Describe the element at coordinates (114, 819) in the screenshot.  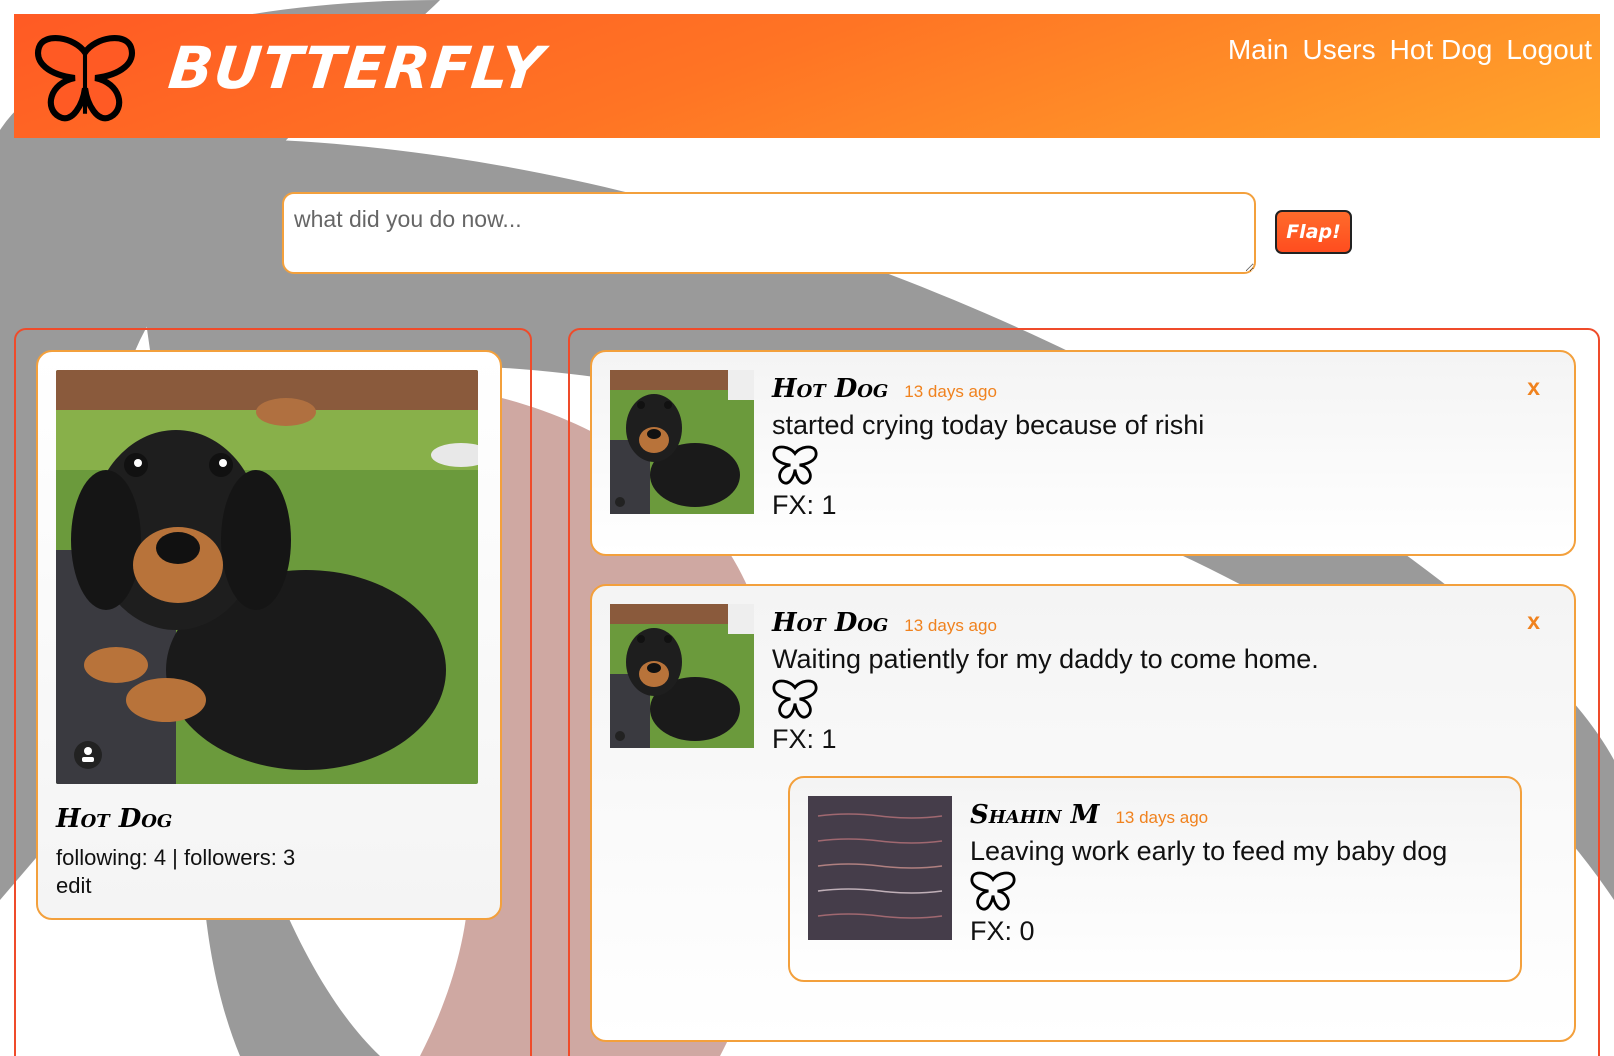
I see `profile-name: Hot Dog` at that location.